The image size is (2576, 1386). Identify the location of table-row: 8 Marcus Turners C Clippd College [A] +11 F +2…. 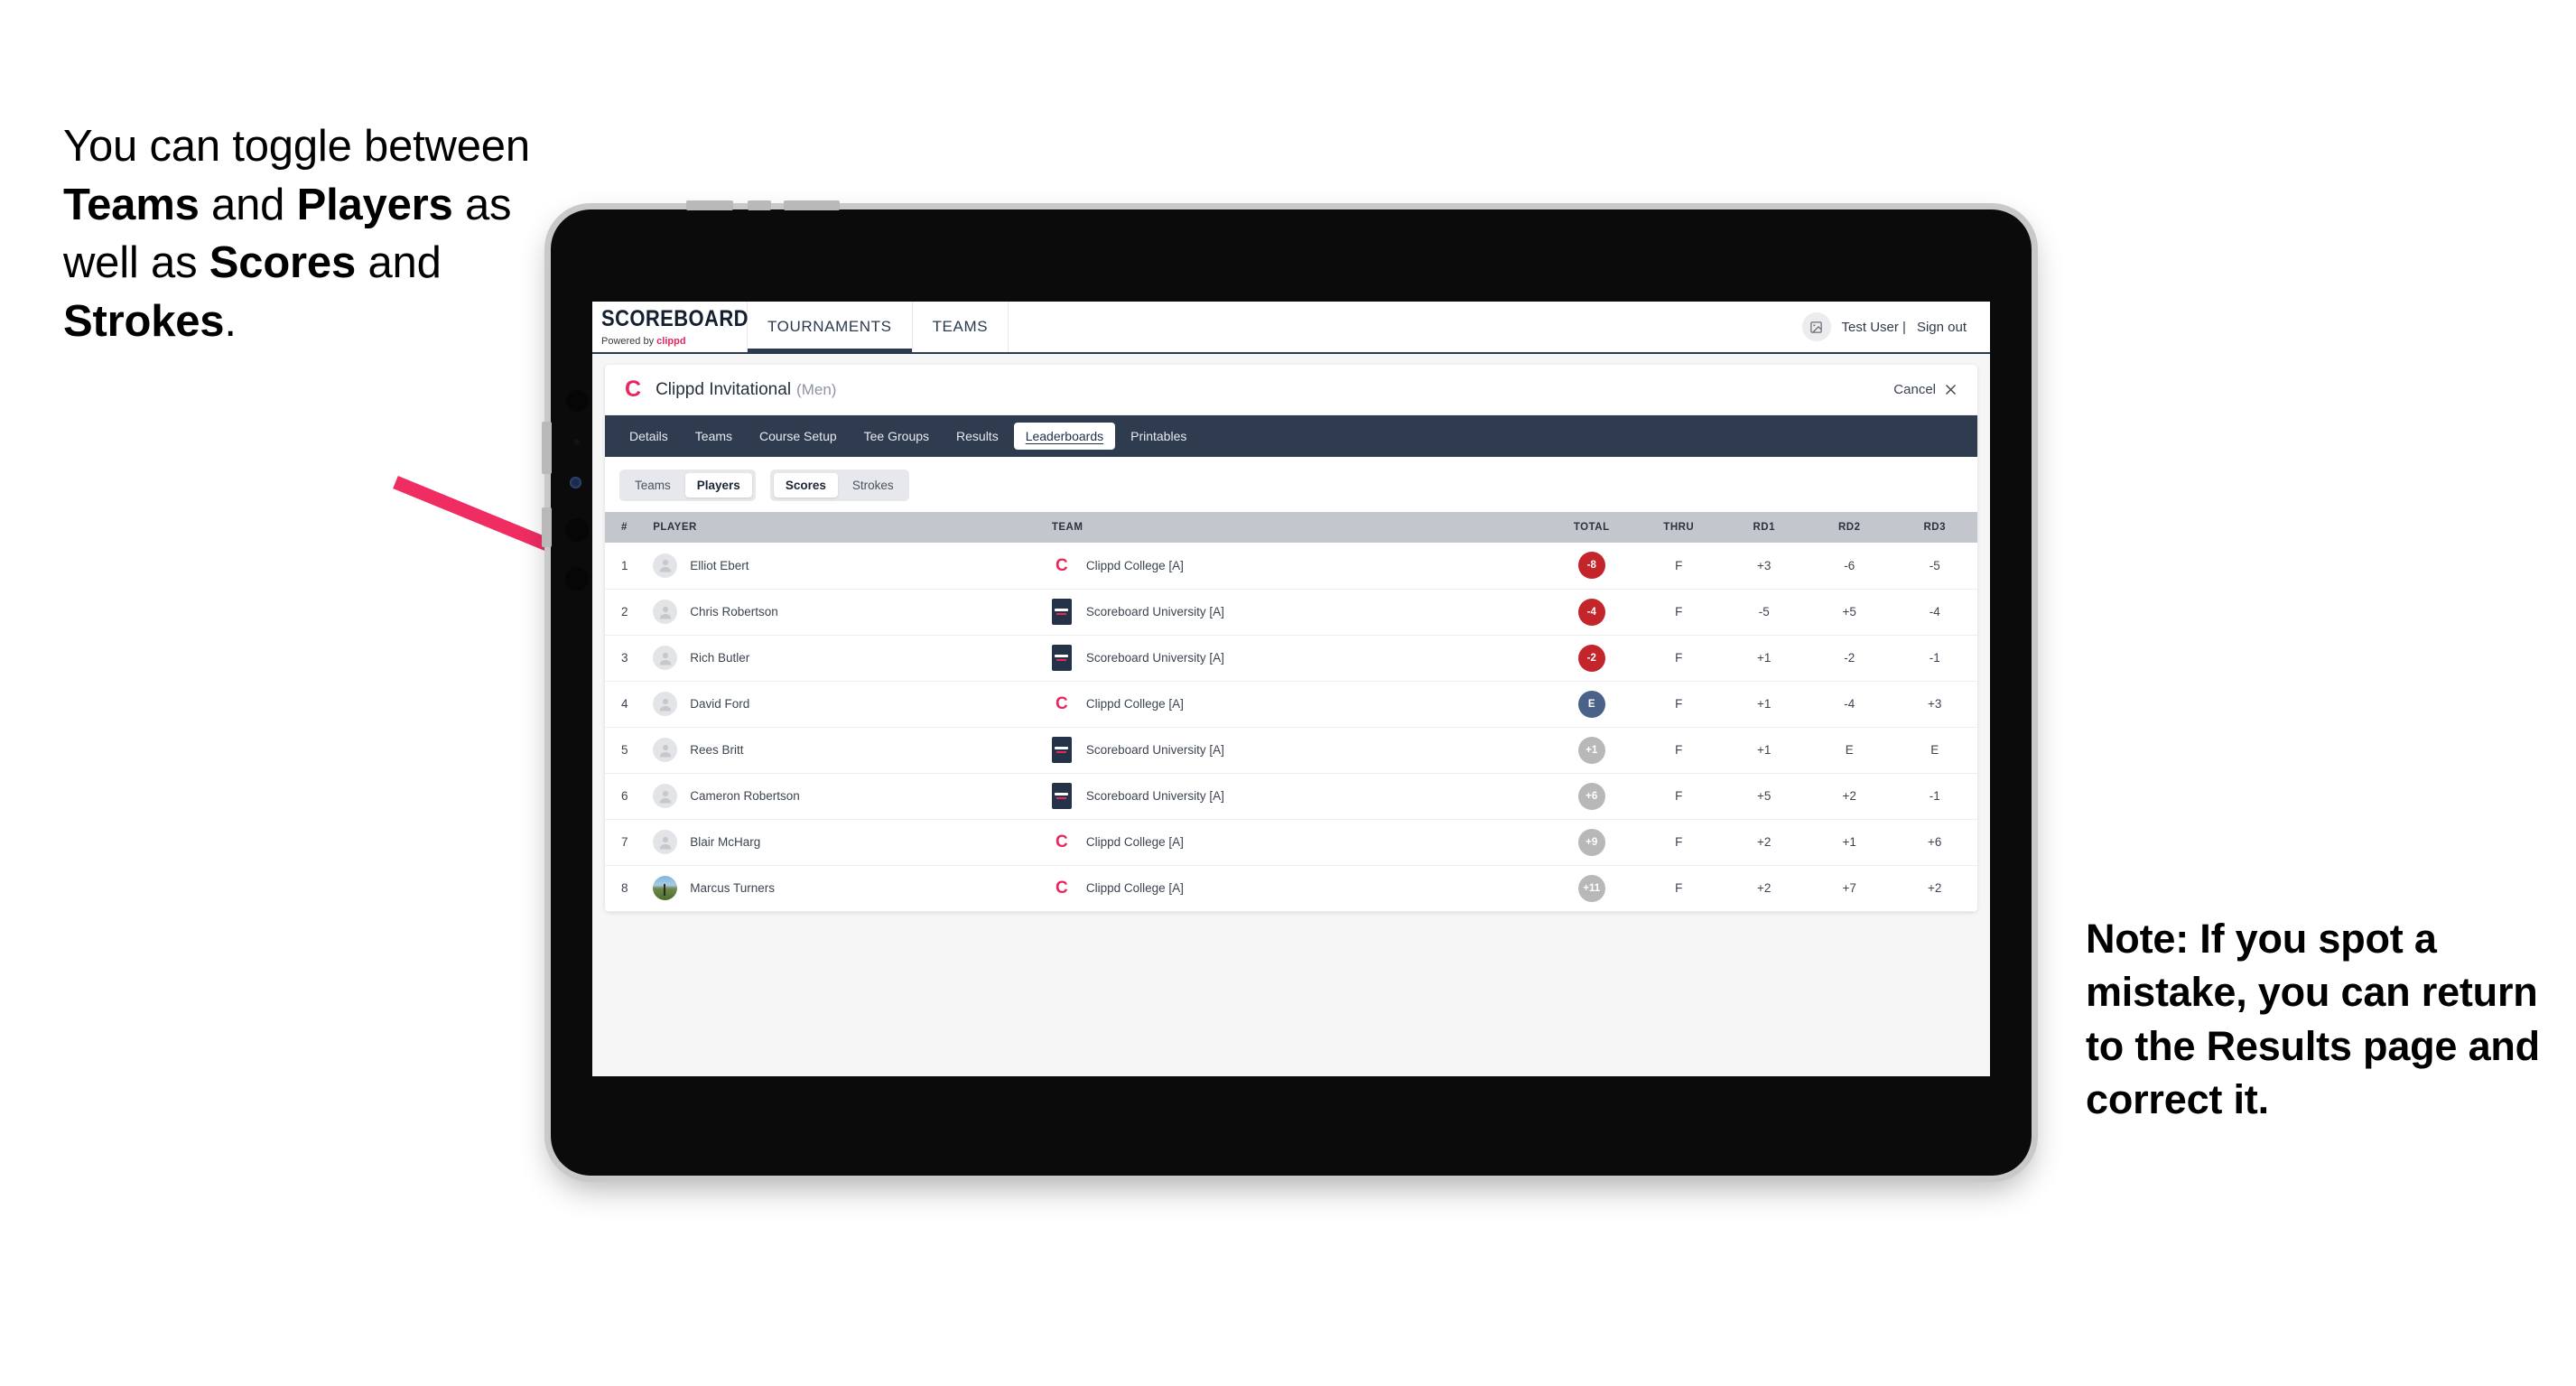
(1291, 888).